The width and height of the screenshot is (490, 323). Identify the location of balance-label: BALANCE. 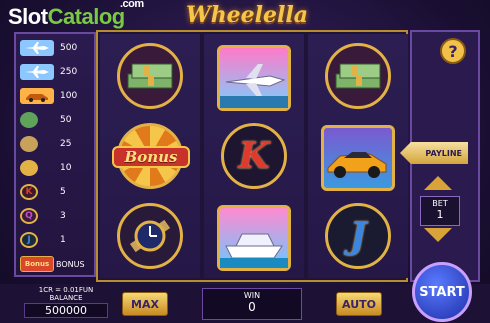
(66, 298).